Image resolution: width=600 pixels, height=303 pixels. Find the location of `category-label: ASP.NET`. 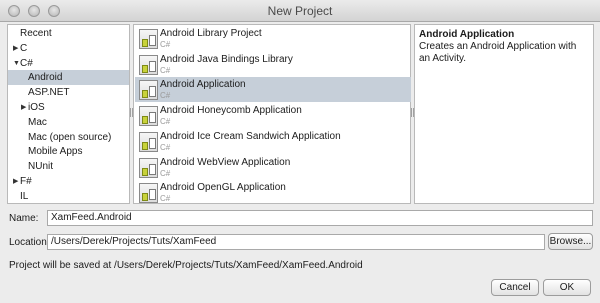

category-label: ASP.NET is located at coordinates (49, 93).